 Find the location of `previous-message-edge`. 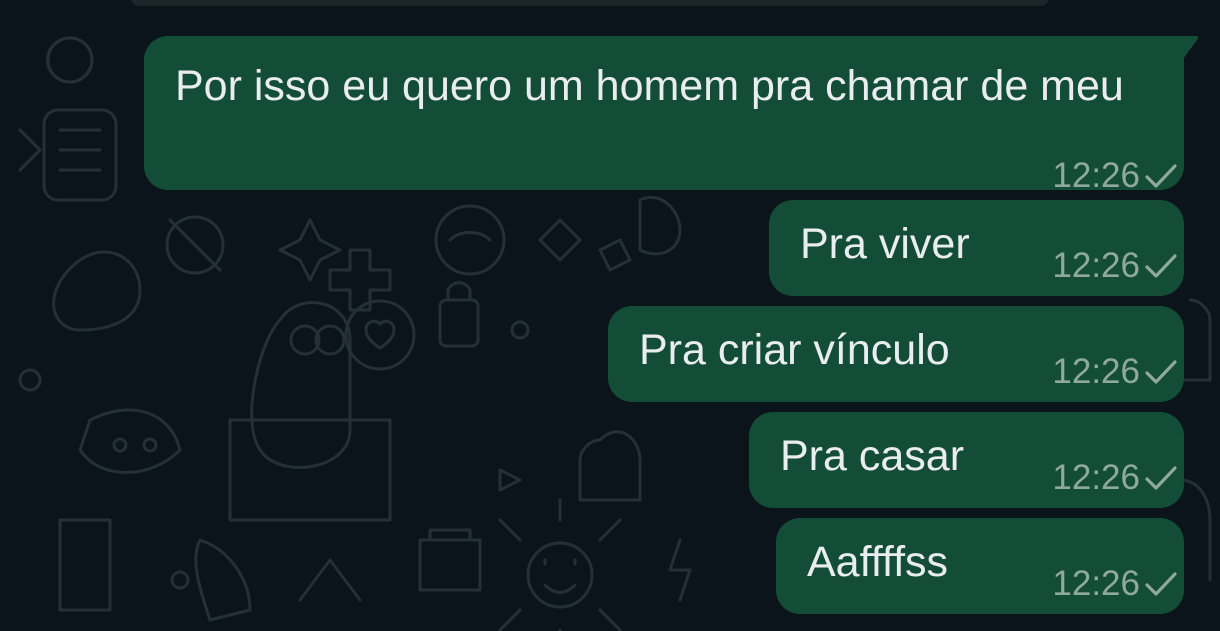

previous-message-edge is located at coordinates (590, 3).